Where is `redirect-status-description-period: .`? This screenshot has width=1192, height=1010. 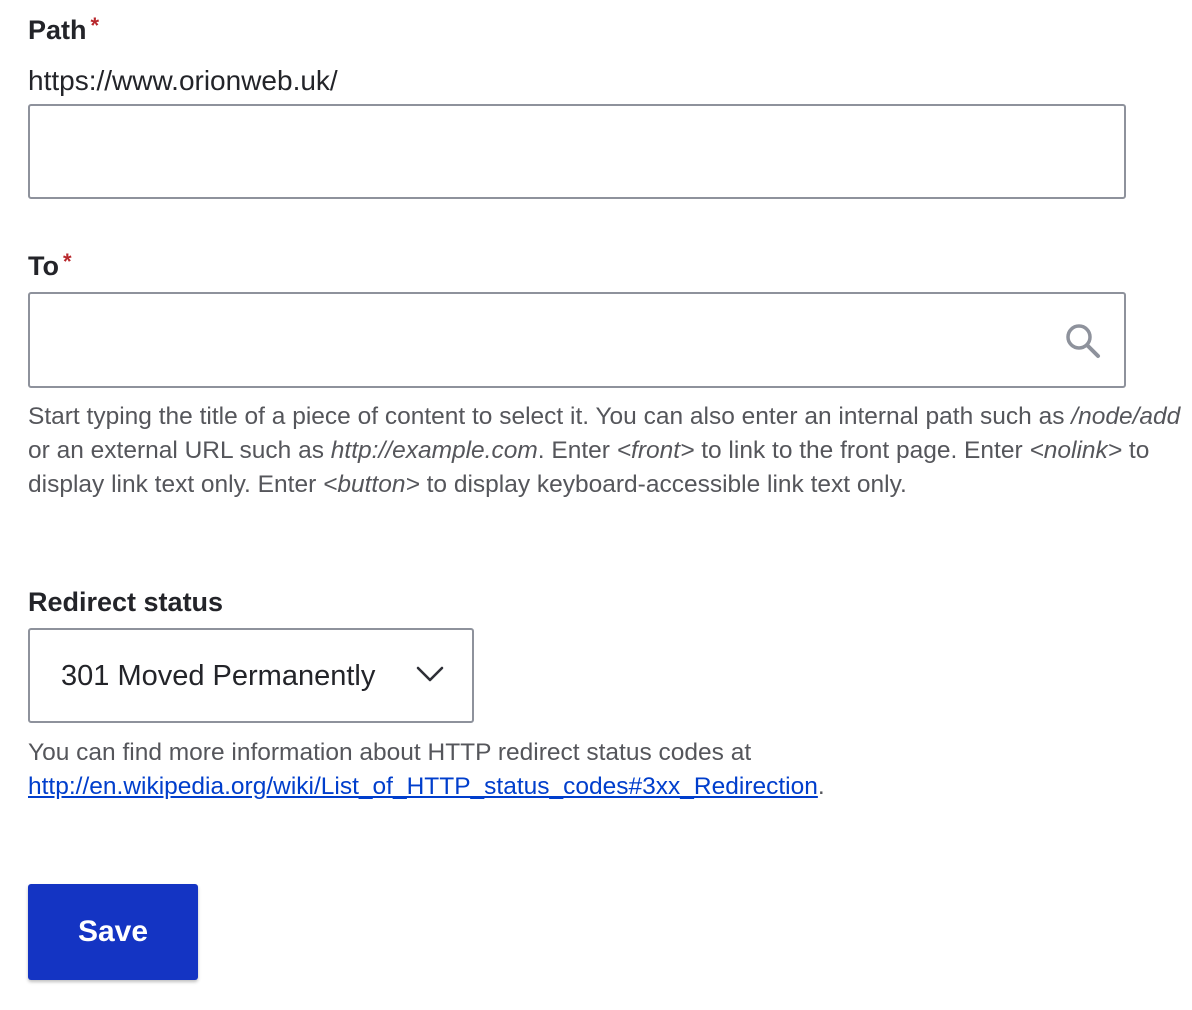 redirect-status-description-period: . is located at coordinates (821, 786).